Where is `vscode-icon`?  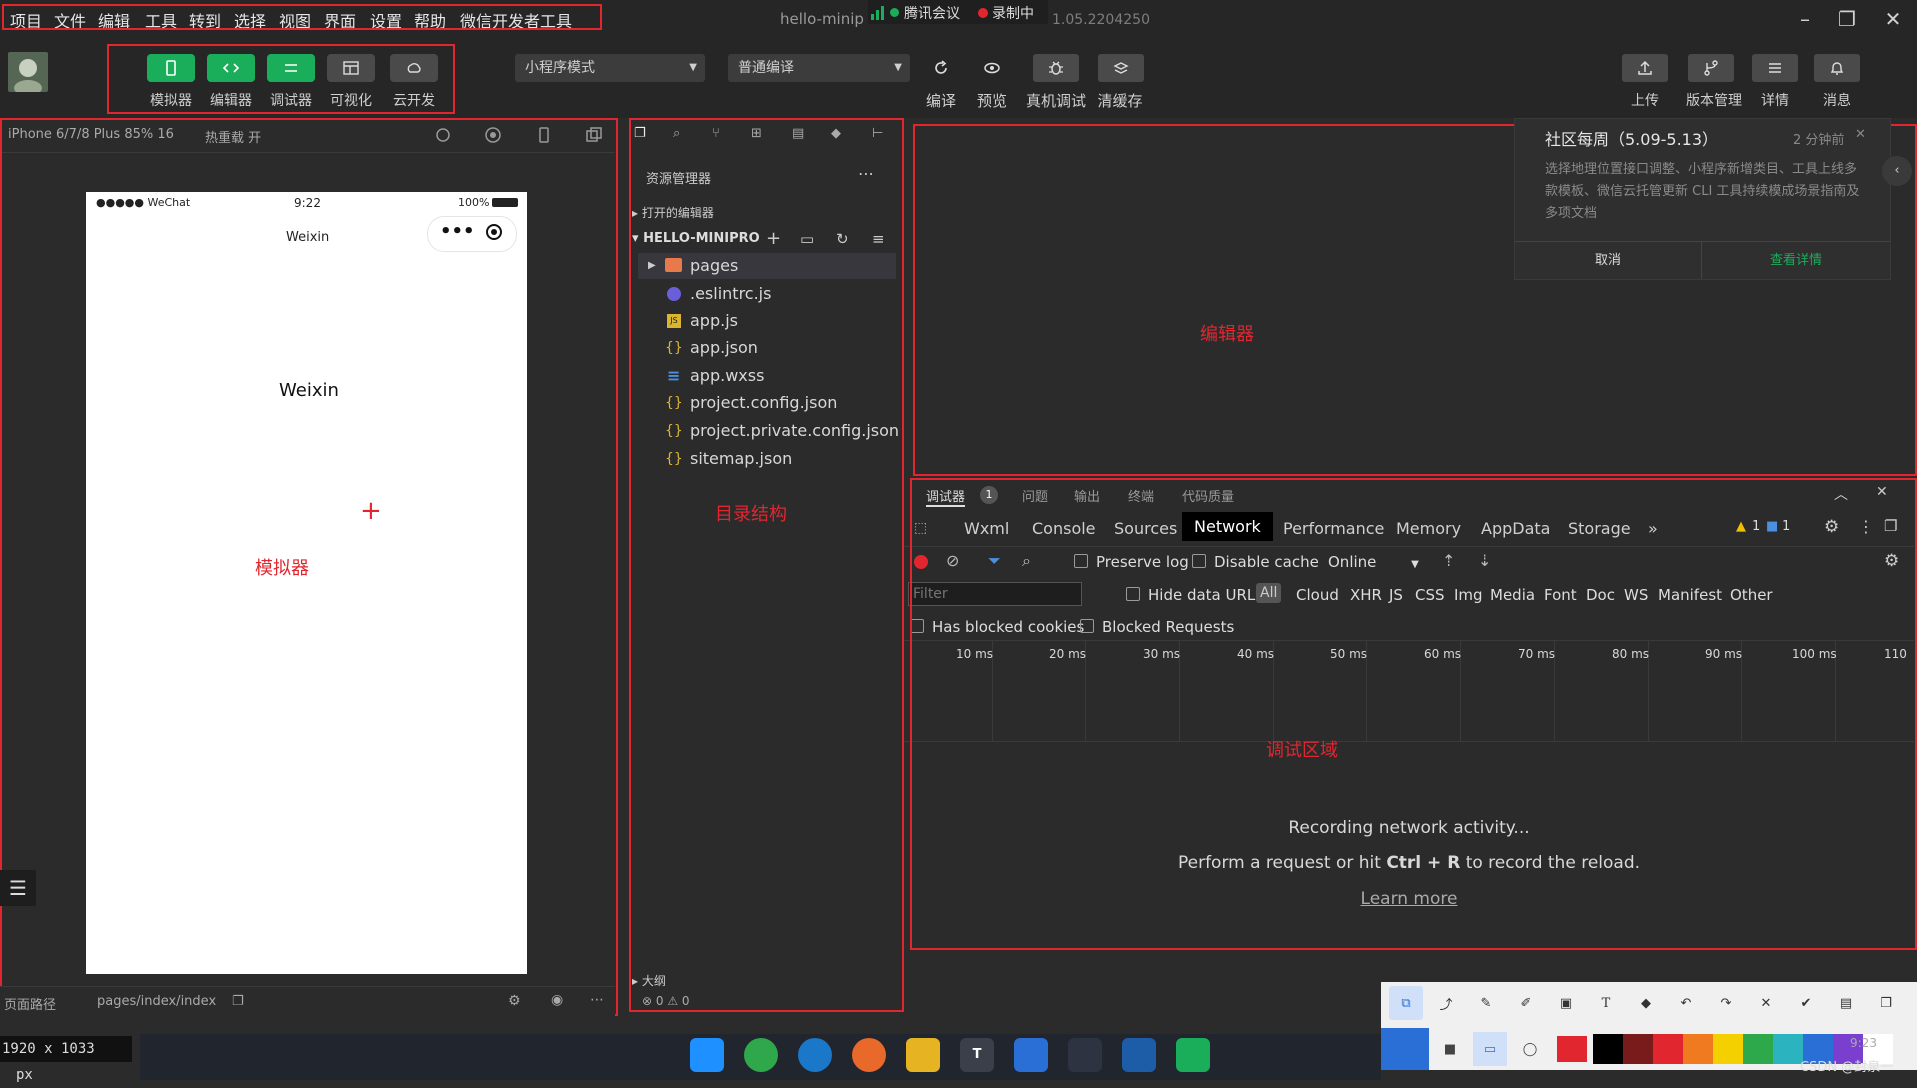
vscode-icon is located at coordinates (1139, 1055).